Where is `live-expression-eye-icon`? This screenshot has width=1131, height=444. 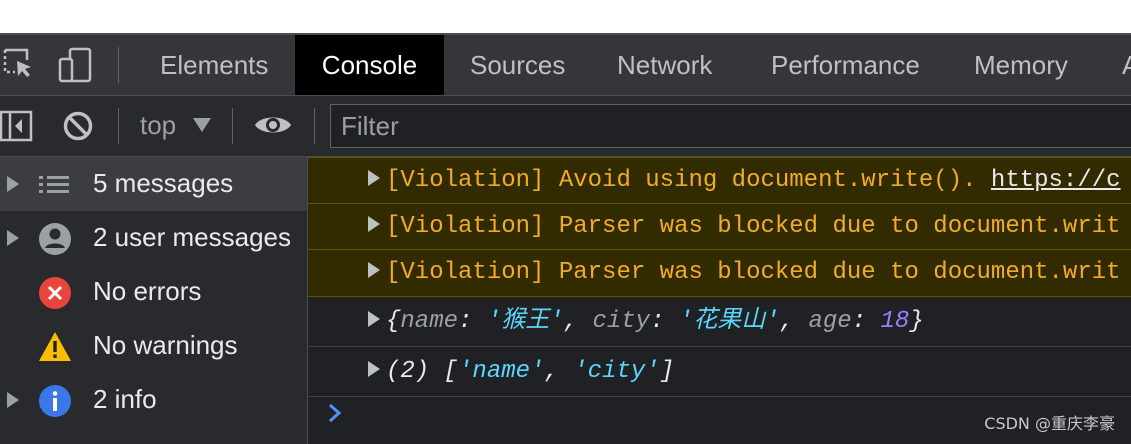
live-expression-eye-icon is located at coordinates (273, 127).